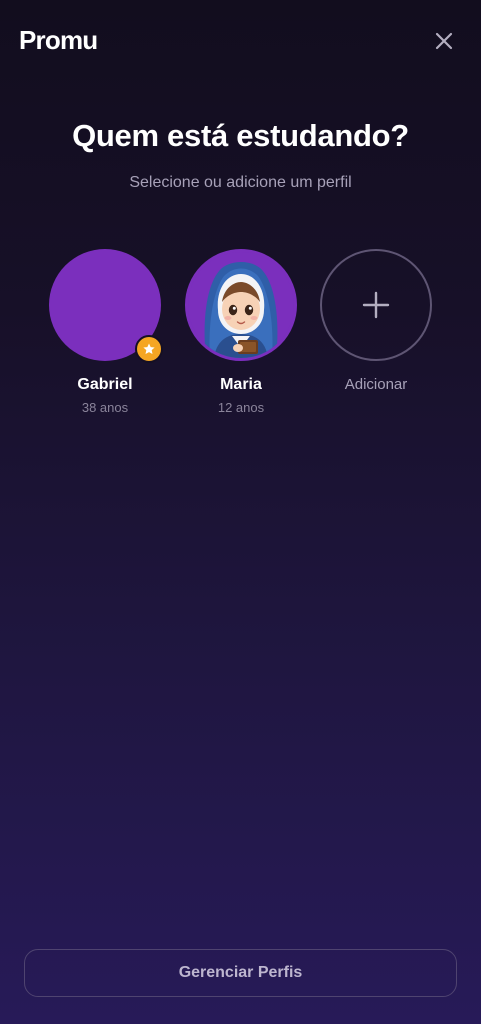 Image resolution: width=481 pixels, height=1024 pixels. I want to click on add-profile-circle, so click(376, 305).